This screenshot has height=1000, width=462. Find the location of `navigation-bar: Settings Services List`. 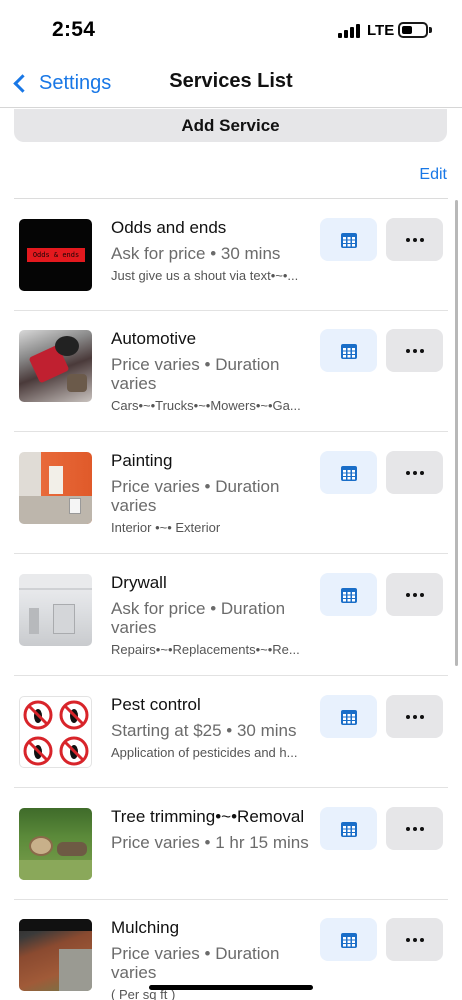

navigation-bar: Settings Services List is located at coordinates (231, 84).